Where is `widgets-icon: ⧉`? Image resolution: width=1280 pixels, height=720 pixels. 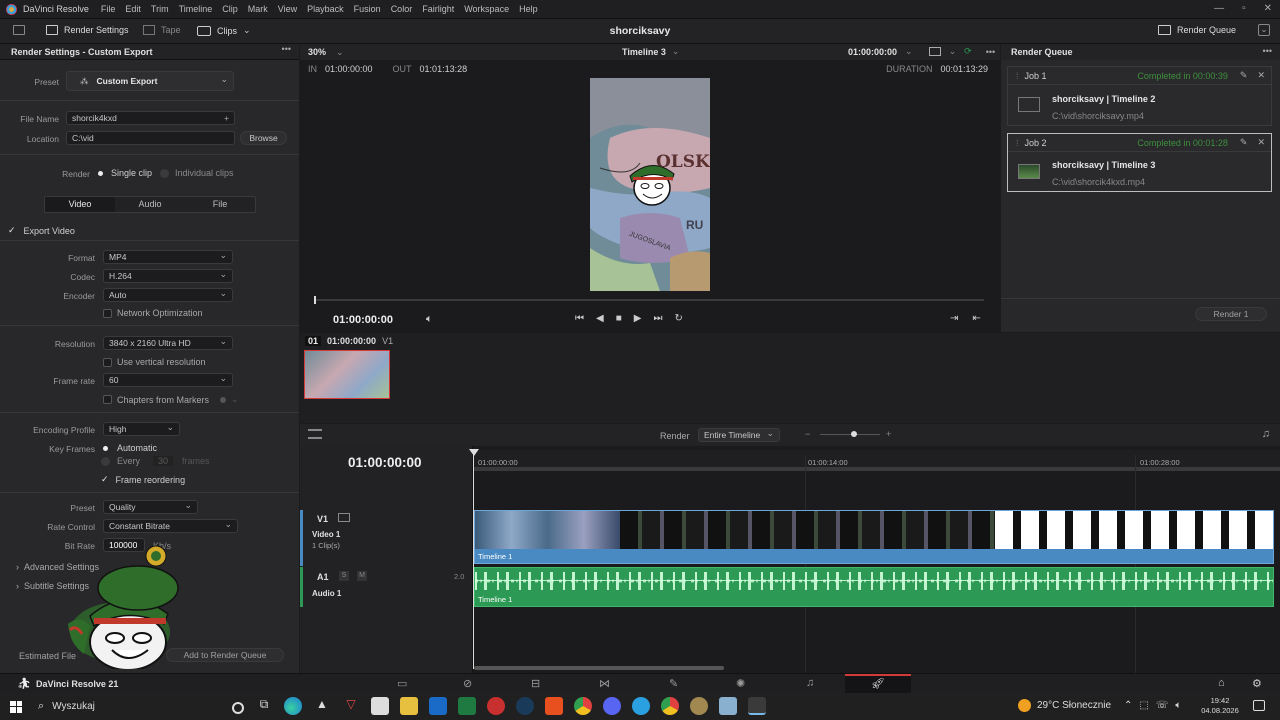
widgets-icon: ⧉ is located at coordinates (264, 706).